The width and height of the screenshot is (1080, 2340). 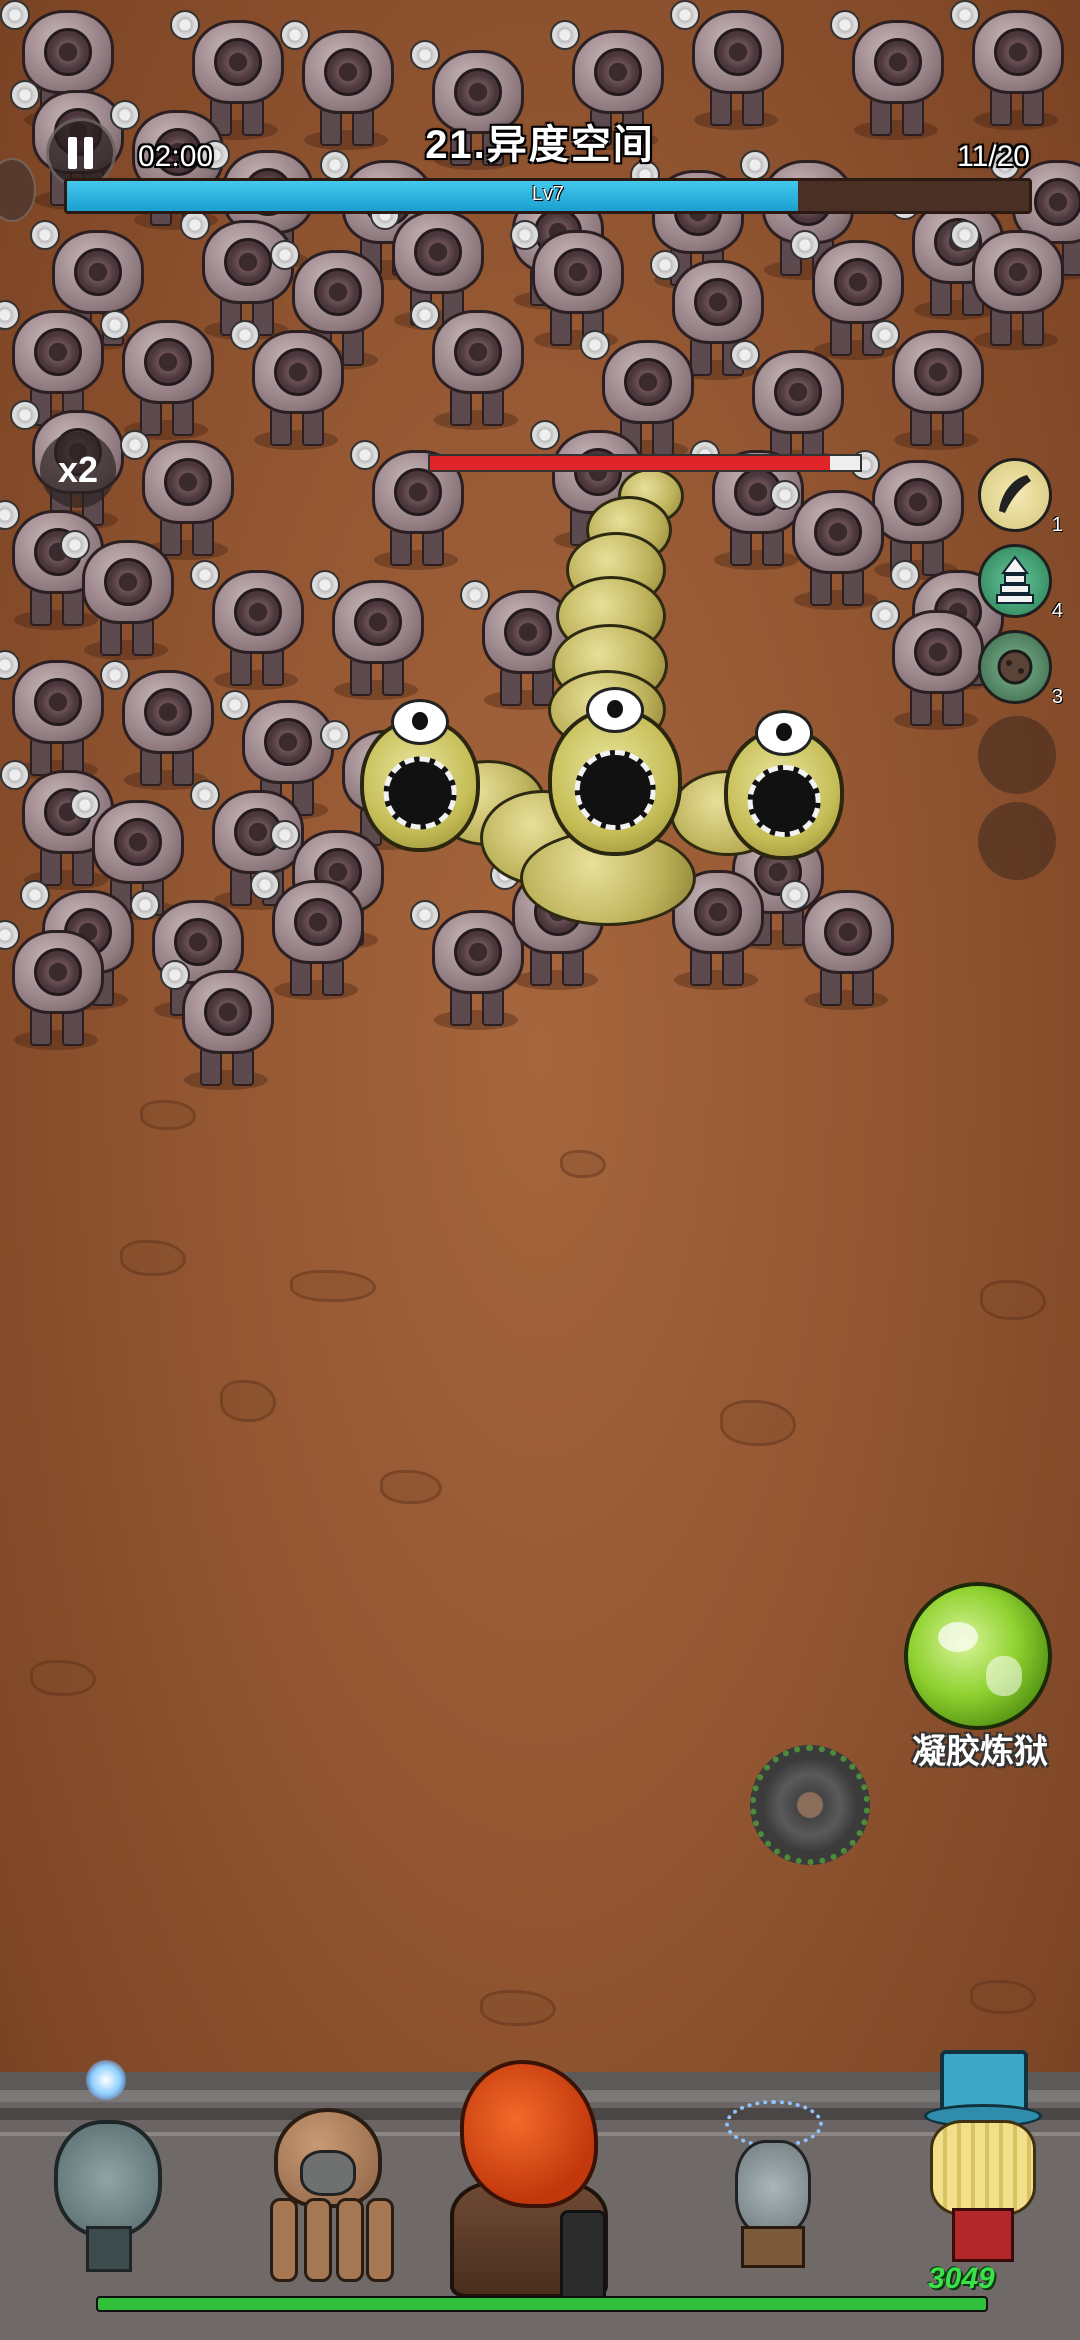 I want to click on boss-health-fill, so click(x=630, y=463).